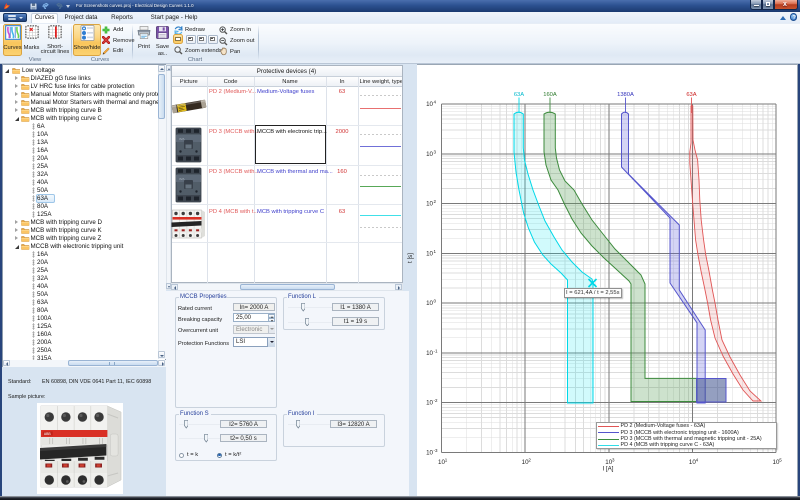  I want to click on svg-text: t [s], so click(410, 258).